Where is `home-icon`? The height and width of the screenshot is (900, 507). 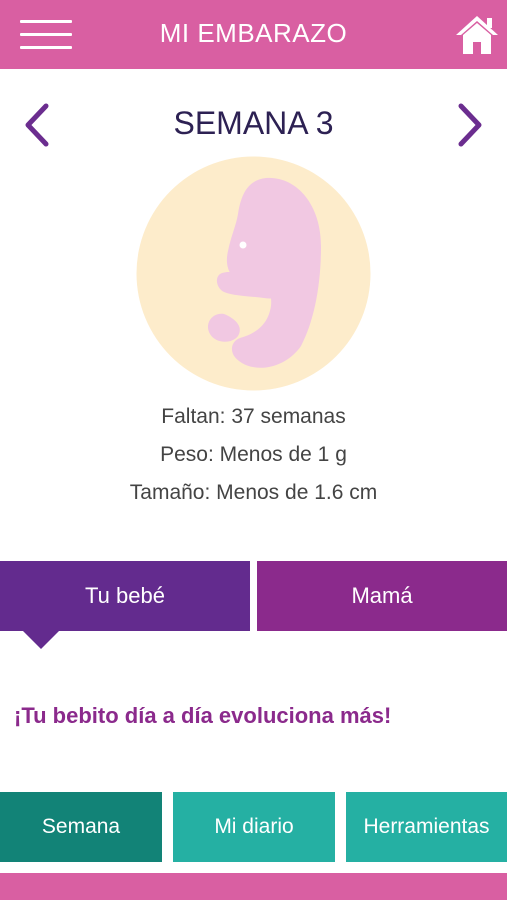
home-icon is located at coordinates (477, 35).